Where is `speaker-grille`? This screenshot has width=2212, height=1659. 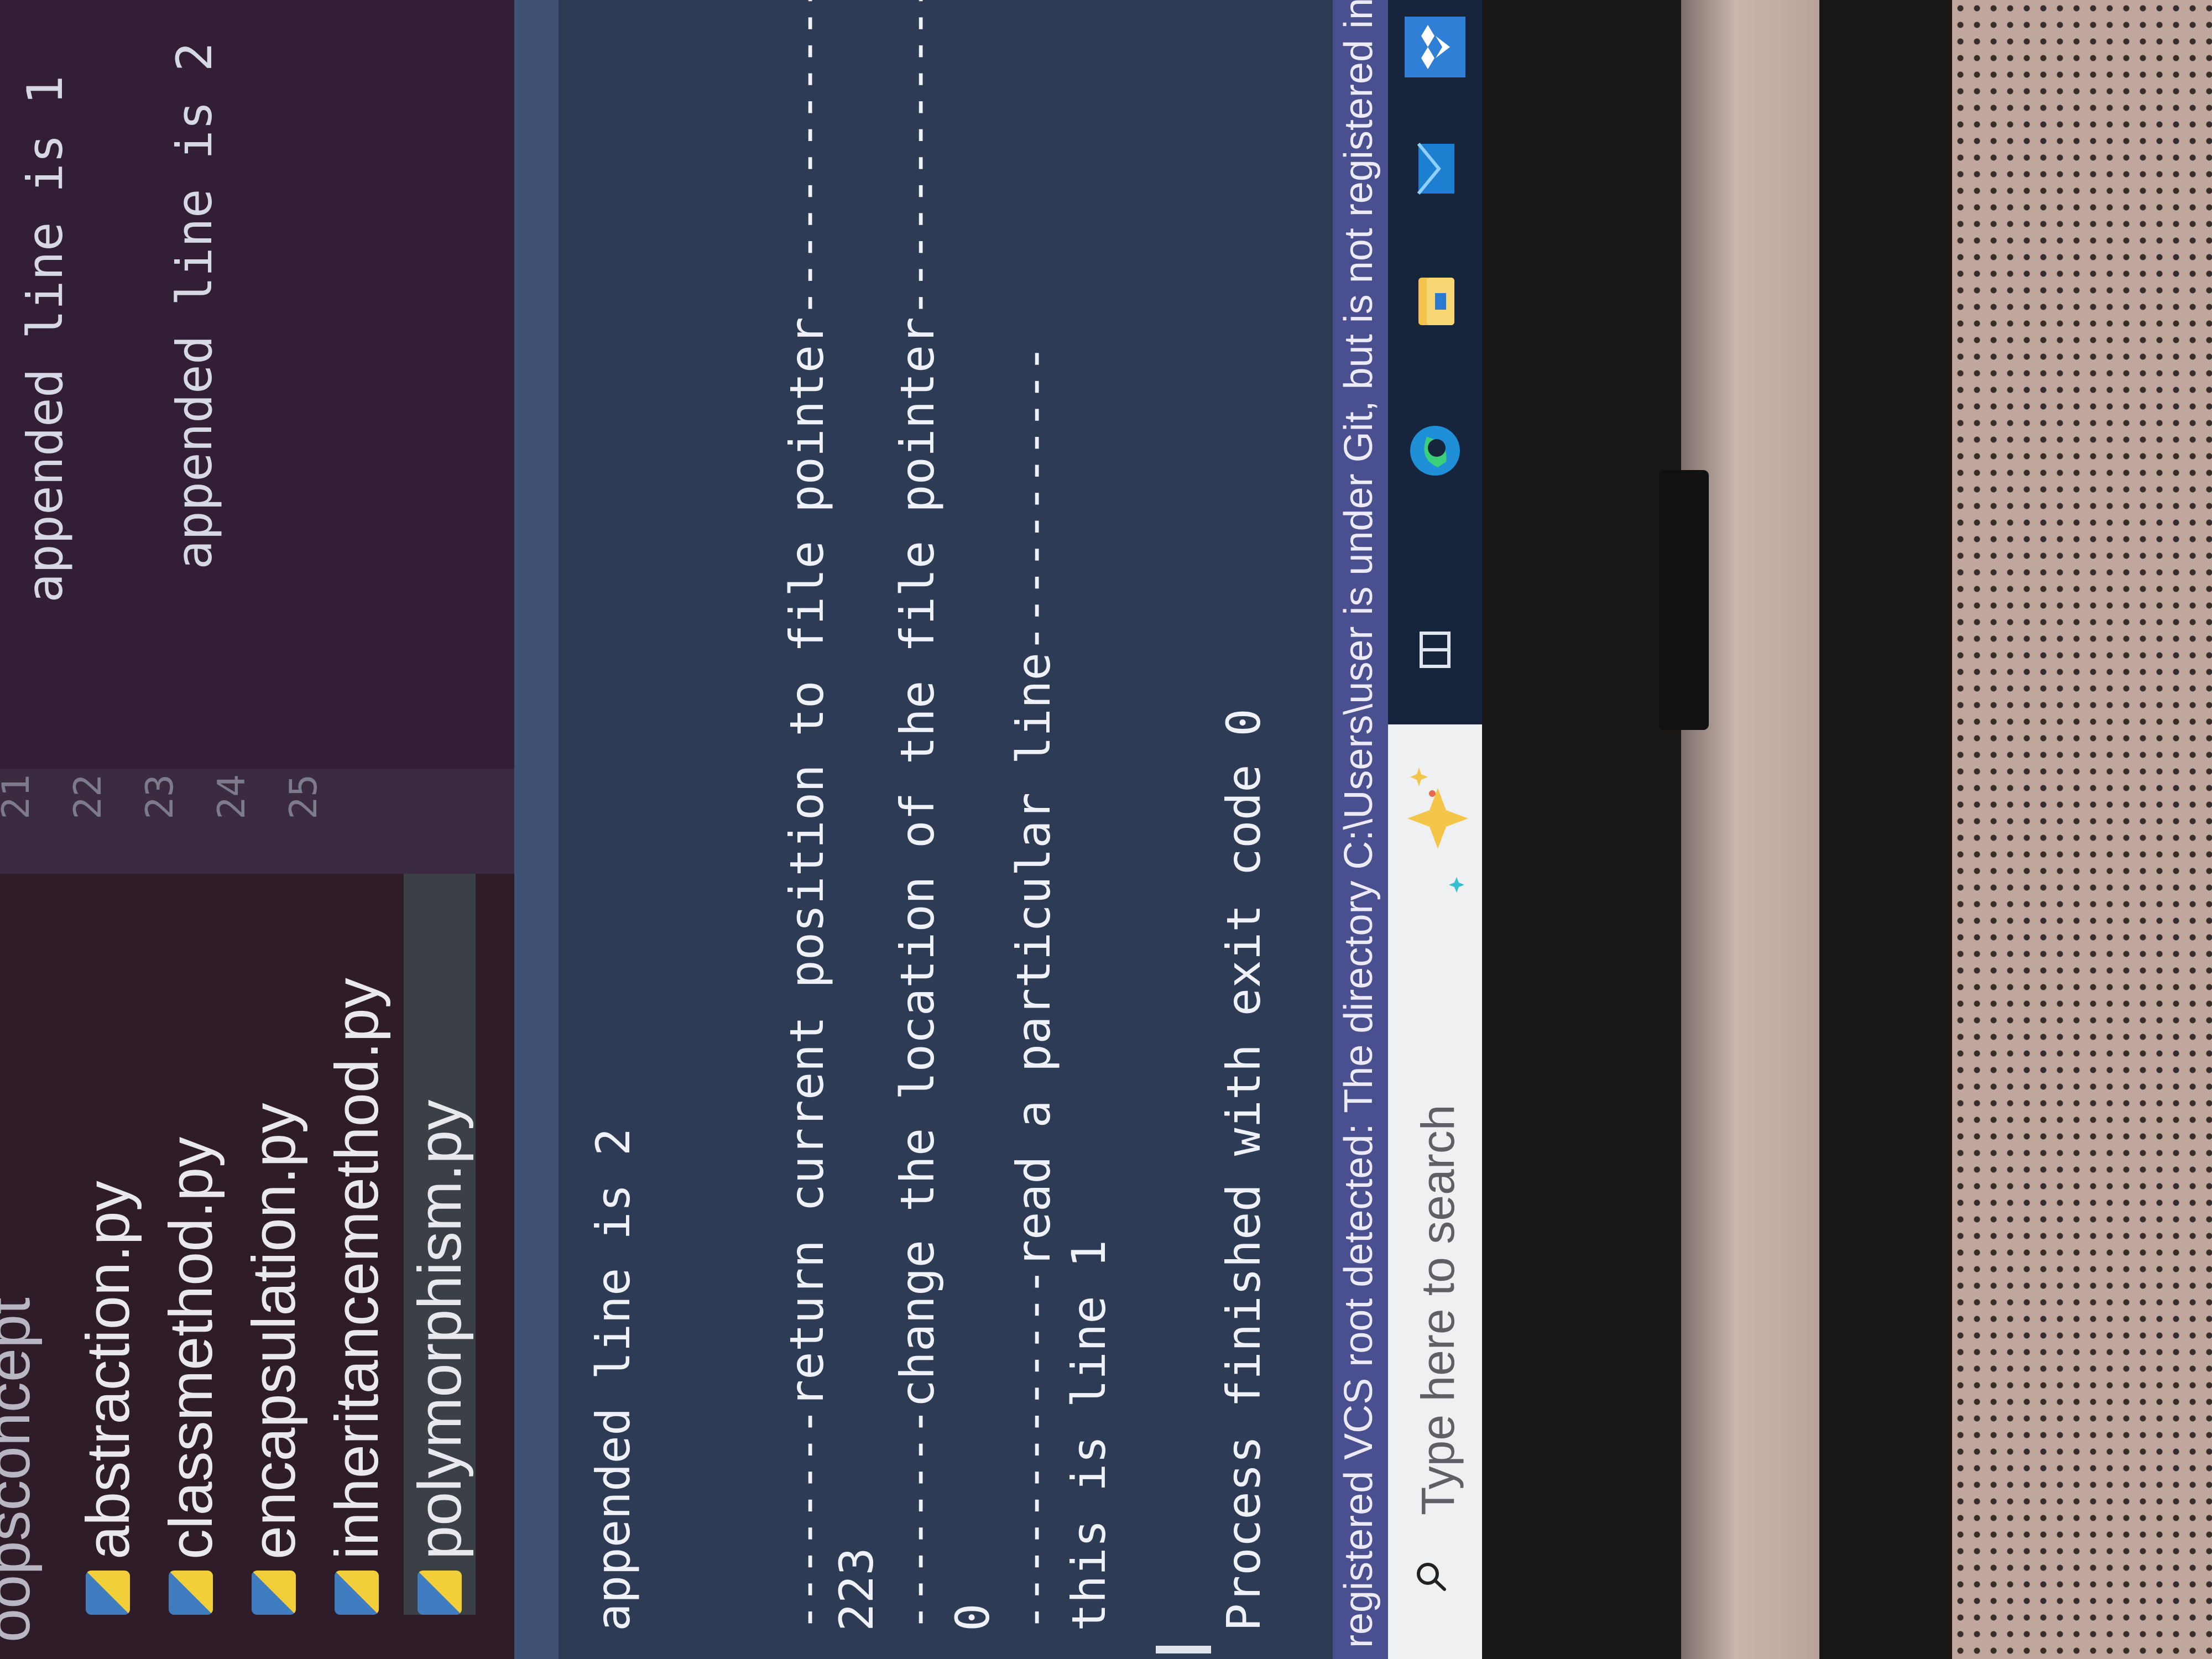 speaker-grille is located at coordinates (2082, 830).